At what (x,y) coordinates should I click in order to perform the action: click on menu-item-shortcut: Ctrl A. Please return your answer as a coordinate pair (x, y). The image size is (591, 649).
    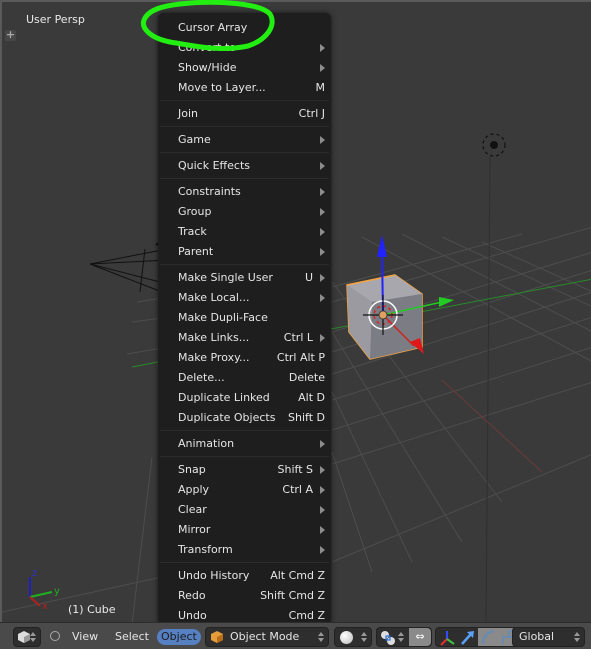
    Looking at the image, I should click on (297, 489).